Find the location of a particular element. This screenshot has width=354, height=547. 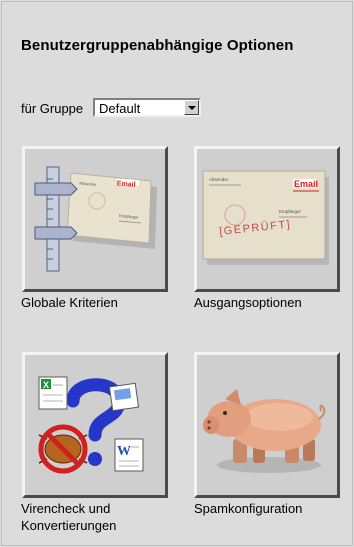

caption-virencheck: Virencheck und Konvertierungen is located at coordinates (68, 517).